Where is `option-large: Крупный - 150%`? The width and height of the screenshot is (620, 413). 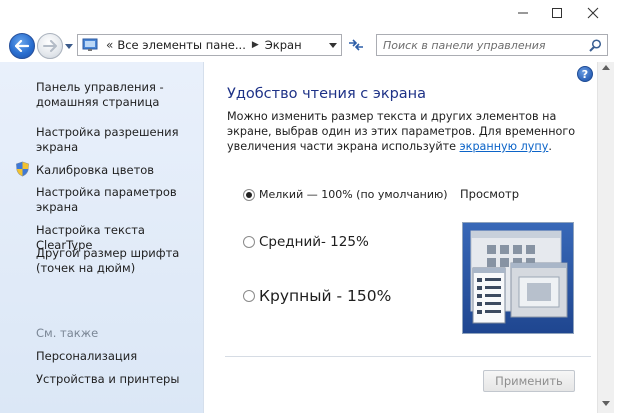
option-large: Крупный - 150% is located at coordinates (317, 296).